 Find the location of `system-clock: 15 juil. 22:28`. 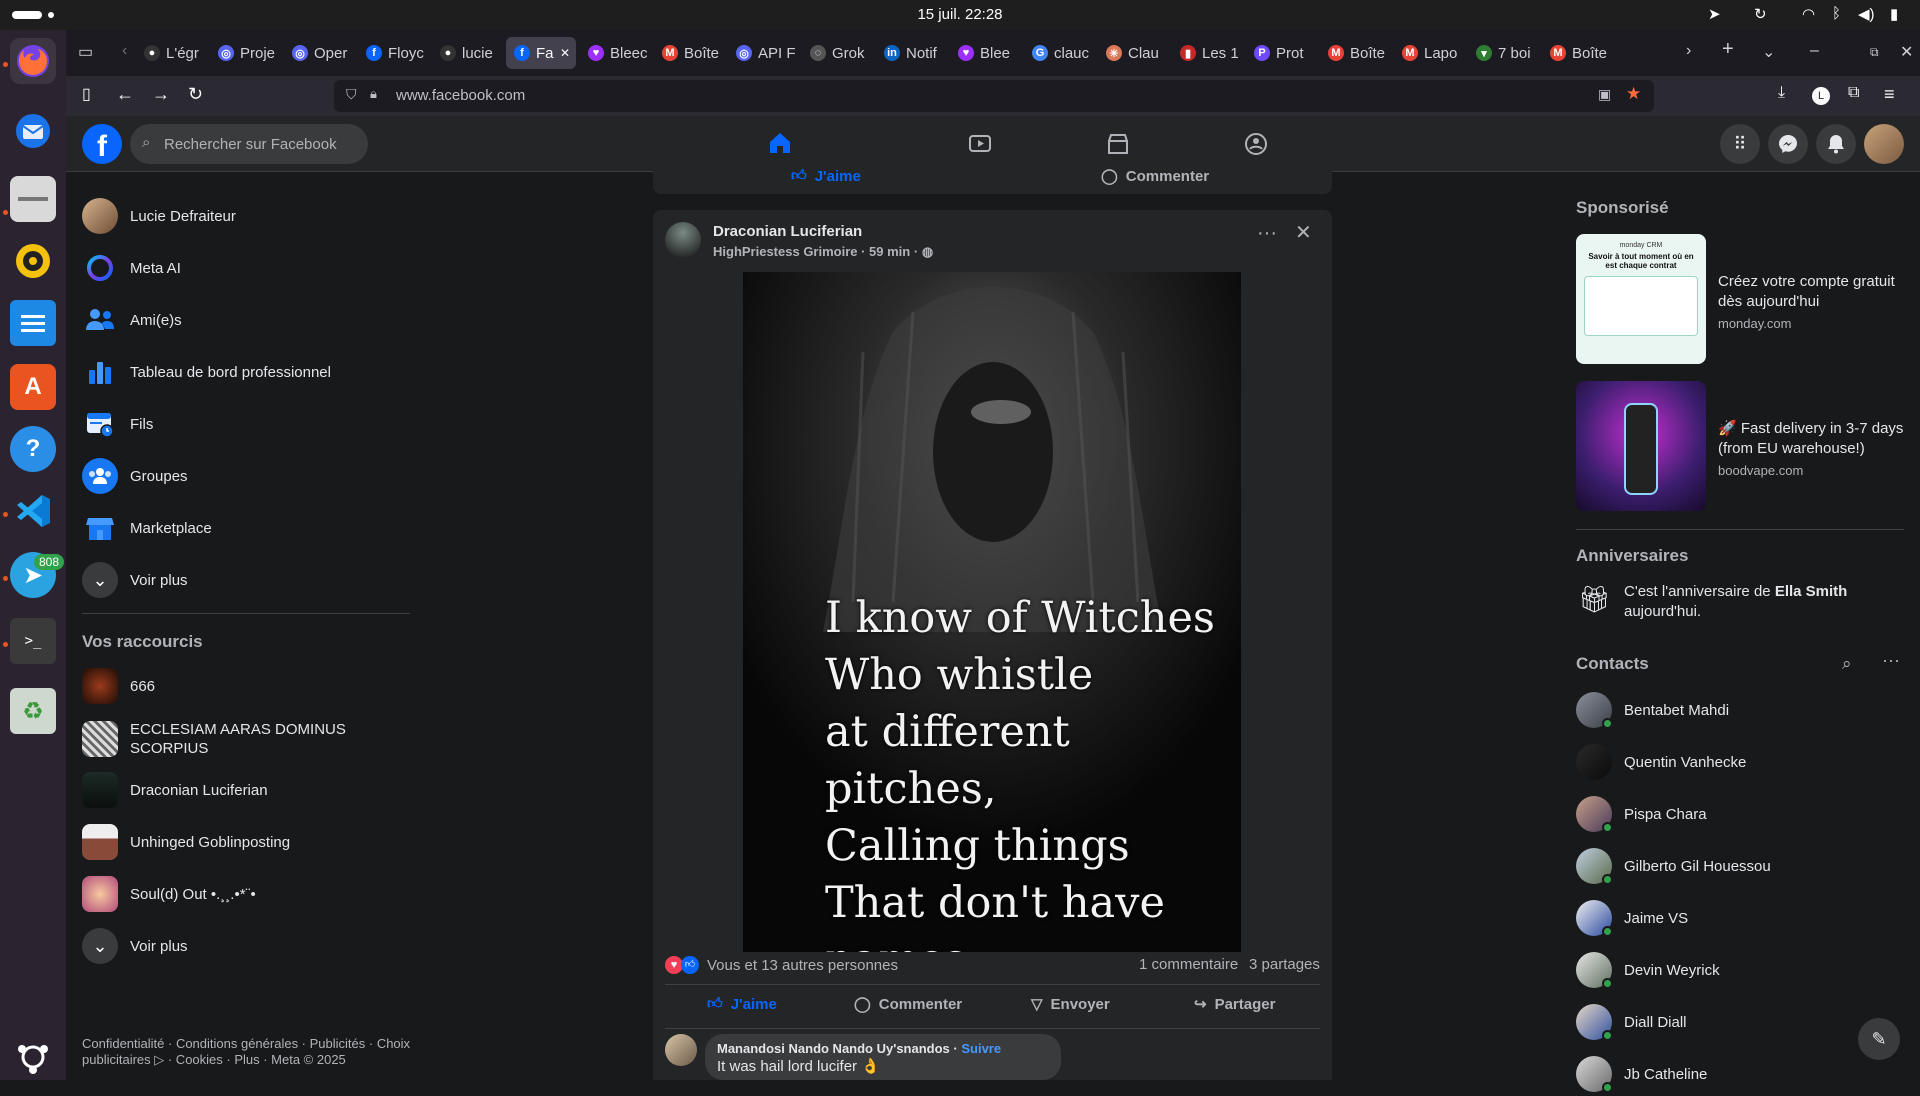

system-clock: 15 juil. 22:28 is located at coordinates (960, 14).